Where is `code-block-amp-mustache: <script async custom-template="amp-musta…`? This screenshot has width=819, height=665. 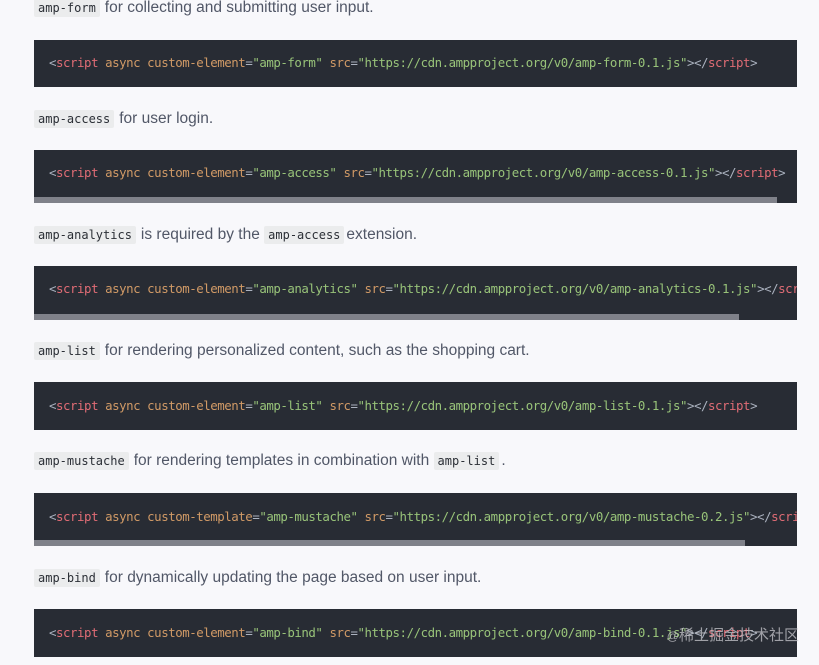
code-block-amp-mustache: <script async custom-template="amp-musta… is located at coordinates (415, 519).